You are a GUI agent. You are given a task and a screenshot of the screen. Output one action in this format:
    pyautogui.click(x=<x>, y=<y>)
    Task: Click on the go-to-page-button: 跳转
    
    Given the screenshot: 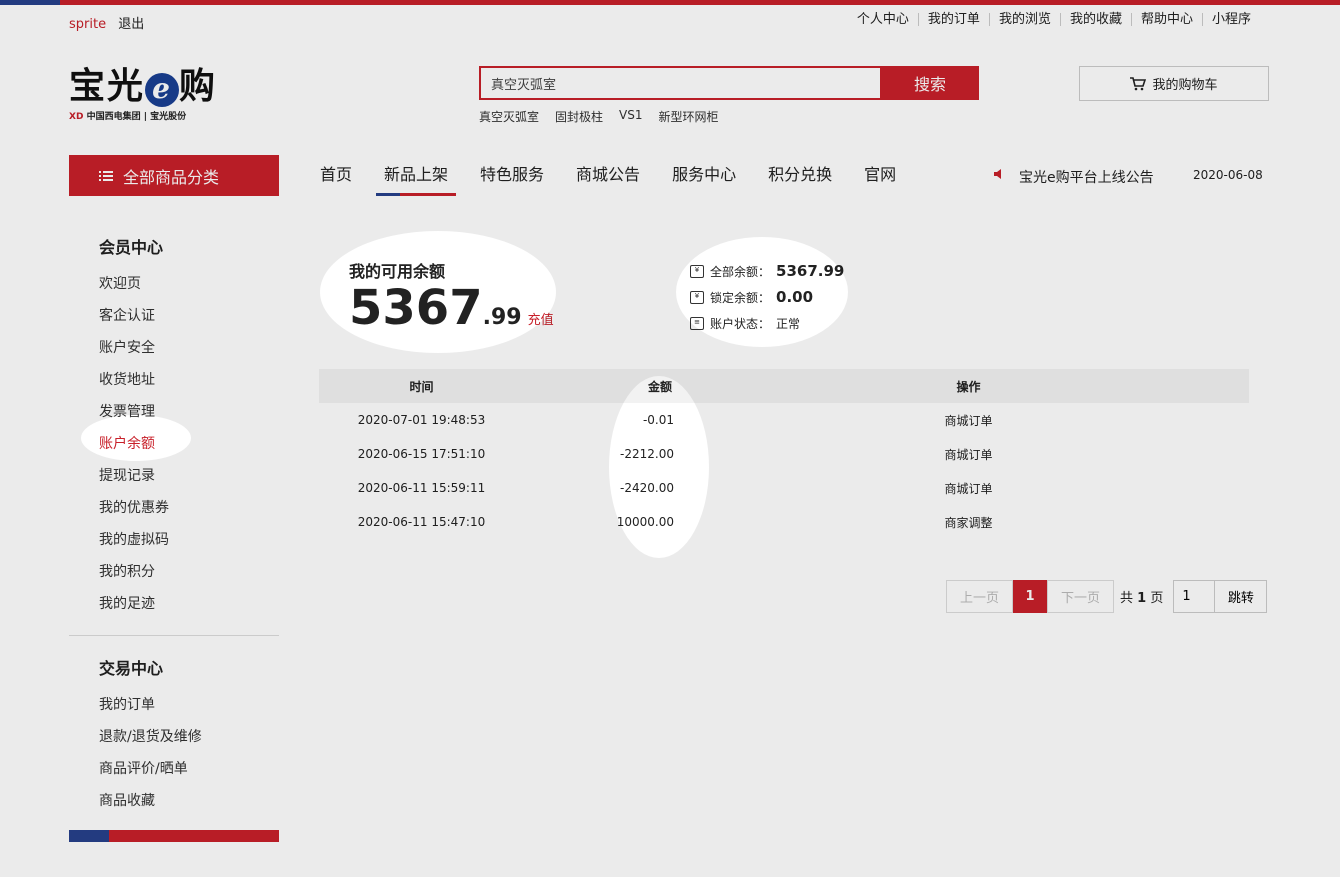 What is the action you would take?
    pyautogui.click(x=1241, y=596)
    